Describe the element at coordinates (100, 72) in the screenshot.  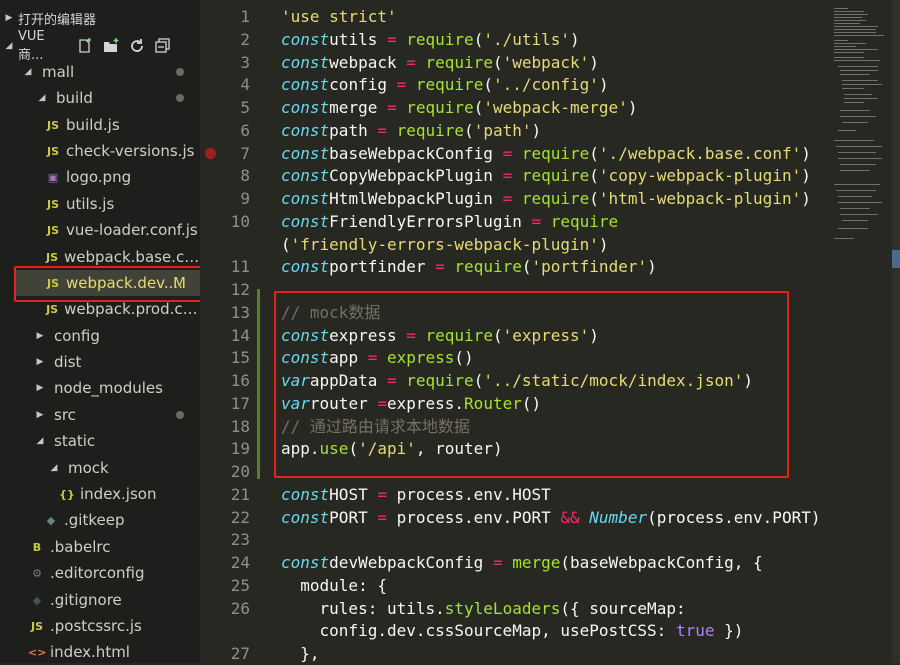
I see `tree-folder: ◢ mall` at that location.